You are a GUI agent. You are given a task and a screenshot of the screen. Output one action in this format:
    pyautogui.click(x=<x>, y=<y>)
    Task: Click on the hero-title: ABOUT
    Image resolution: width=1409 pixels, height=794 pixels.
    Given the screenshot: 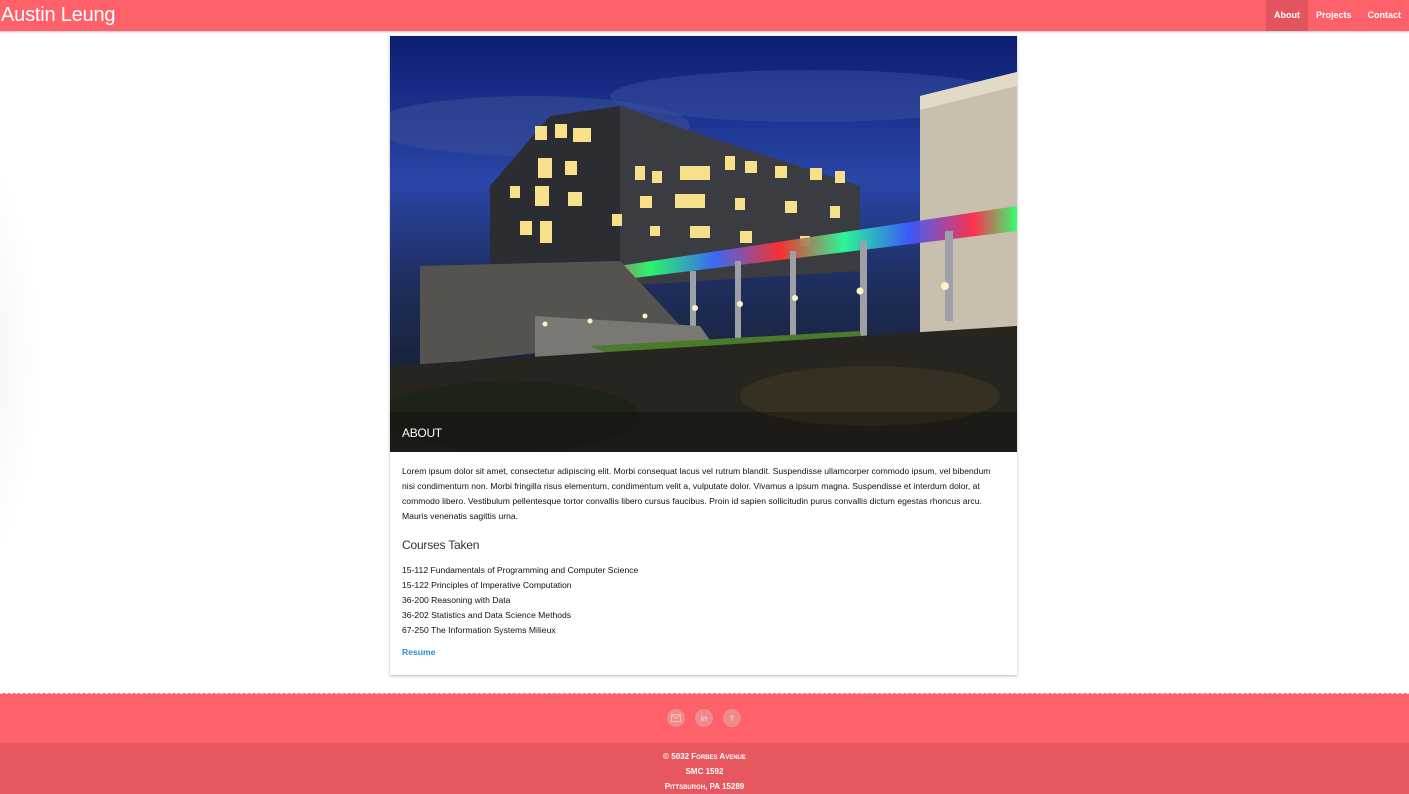 What is the action you would take?
    pyautogui.click(x=422, y=433)
    